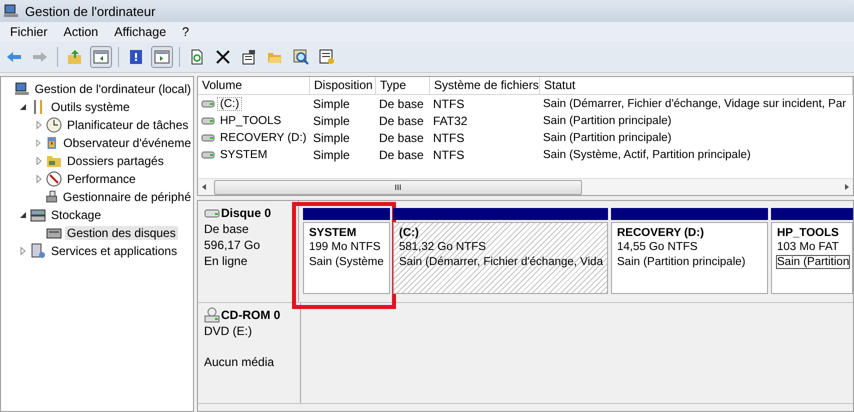 The image size is (854, 412). Describe the element at coordinates (112, 89) in the screenshot. I see `tree-item: Gestion de l'ordinateur (local)` at that location.